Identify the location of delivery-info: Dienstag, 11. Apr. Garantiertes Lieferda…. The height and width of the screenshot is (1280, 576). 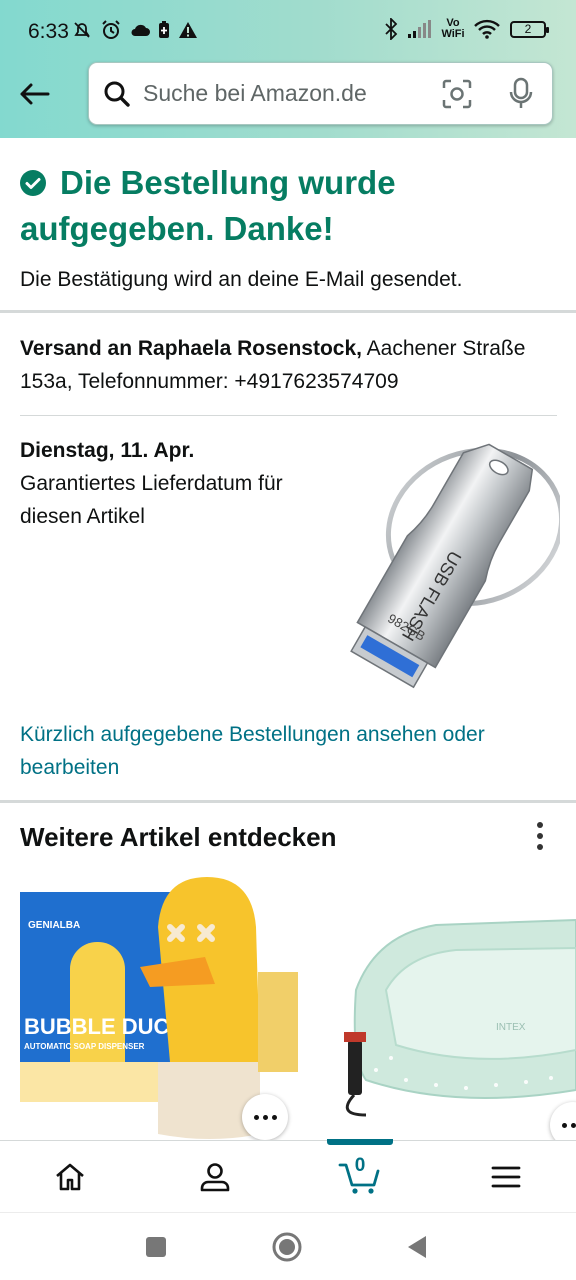
(155, 483).